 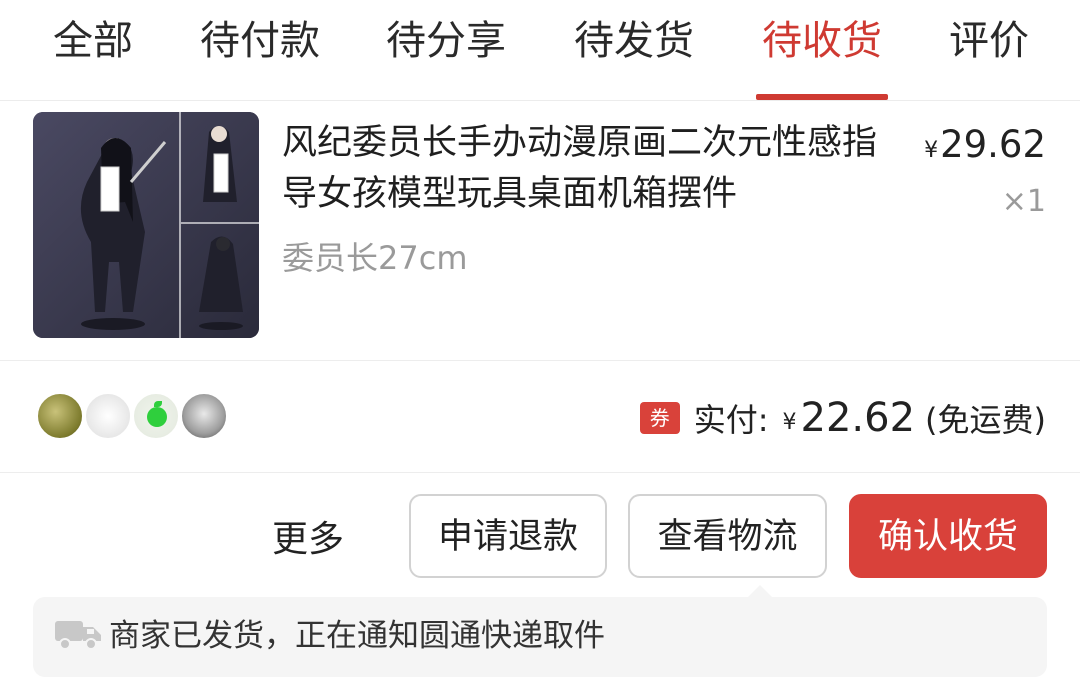 What do you see at coordinates (582, 169) in the screenshot?
I see `product-title: 风纪委员长手办动漫原画二次元性感指导女孩模型玩具桌面机箱摆件` at bounding box center [582, 169].